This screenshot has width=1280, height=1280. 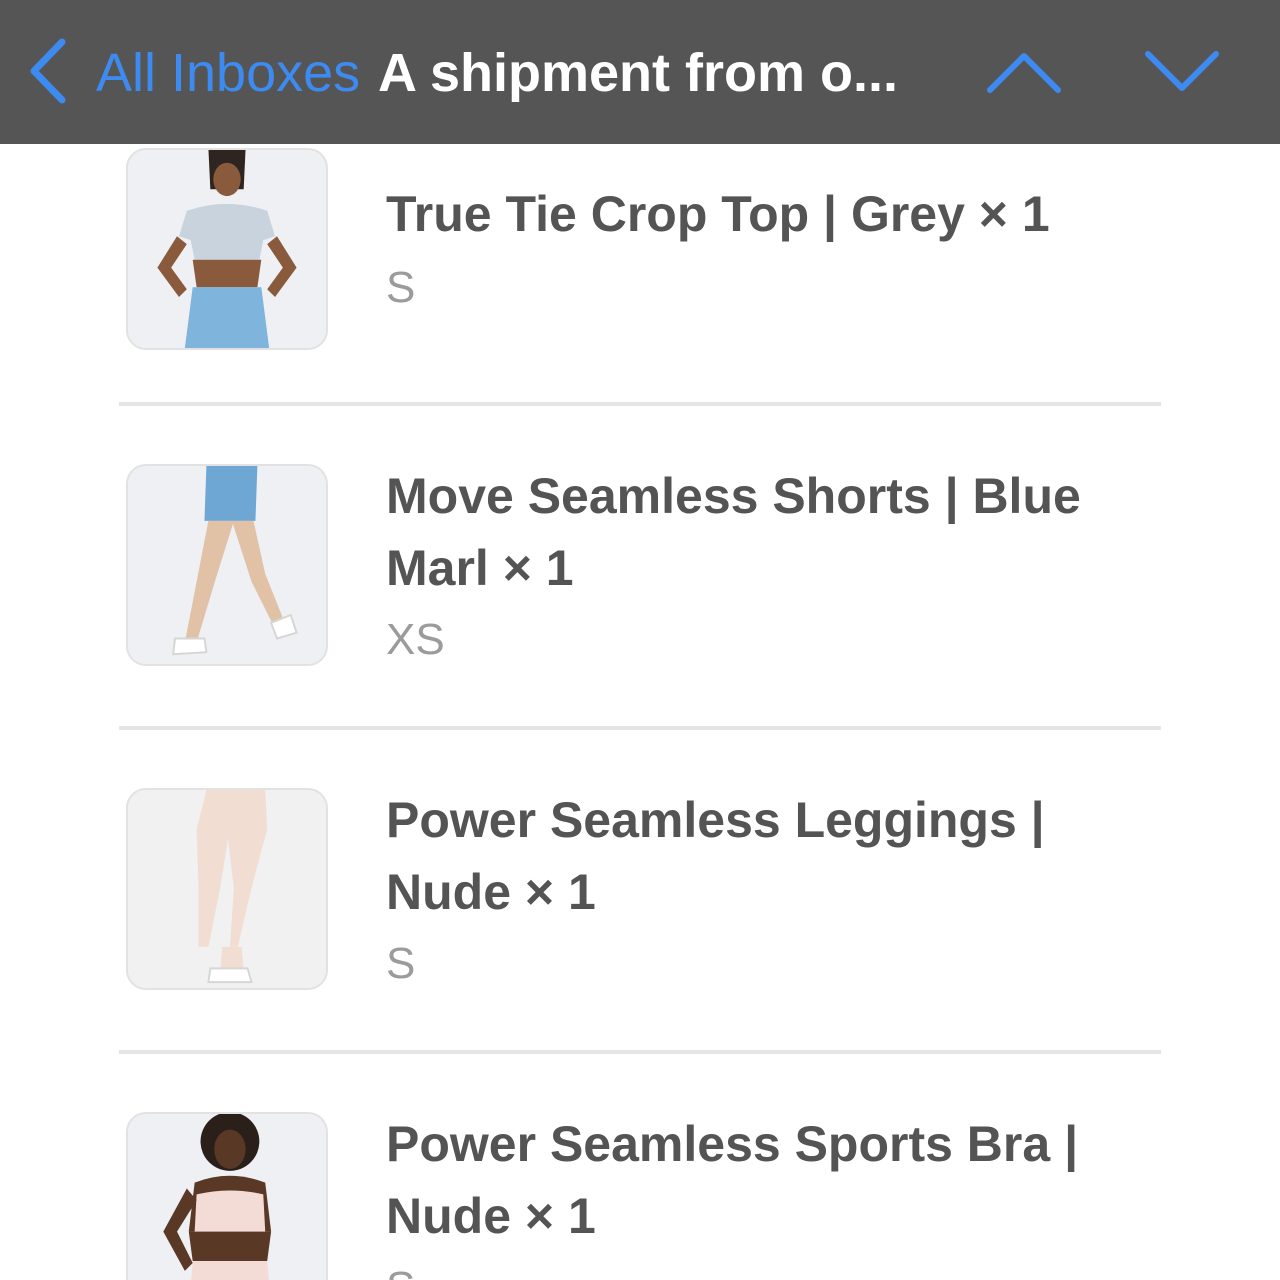 I want to click on item-name: Power Seamless Sports Bra | Nude × 1, so click(x=732, y=1180).